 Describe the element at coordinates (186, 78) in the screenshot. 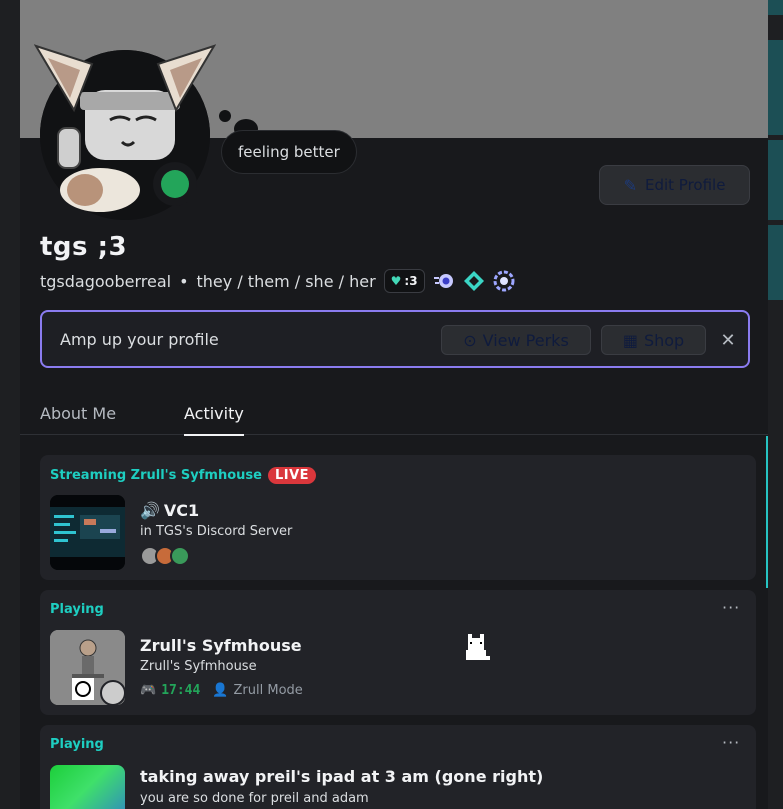

I see `right-ear-icon` at that location.